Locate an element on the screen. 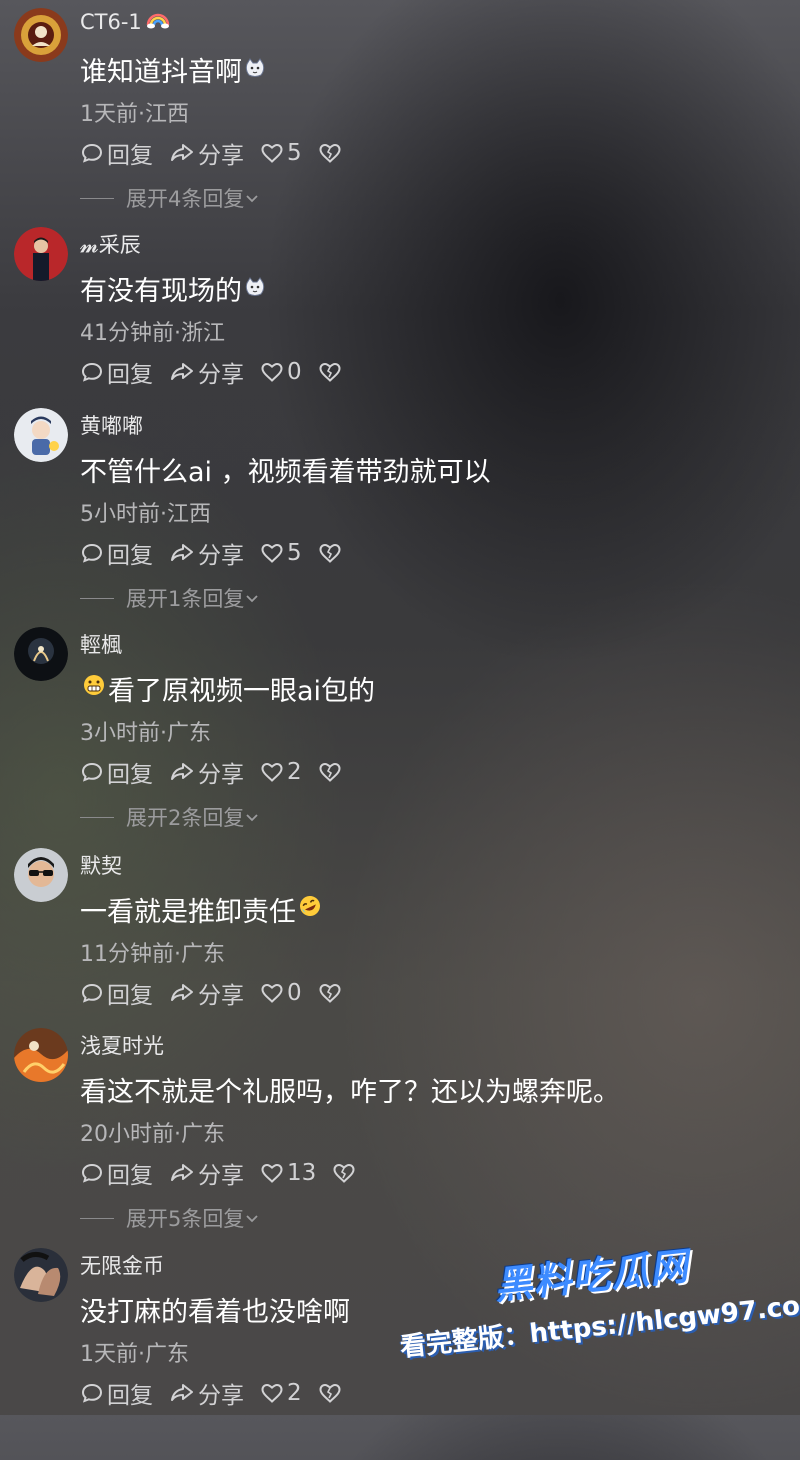 The image size is (800, 1460). username: 黄嘟嘟 is located at coordinates (111, 425).